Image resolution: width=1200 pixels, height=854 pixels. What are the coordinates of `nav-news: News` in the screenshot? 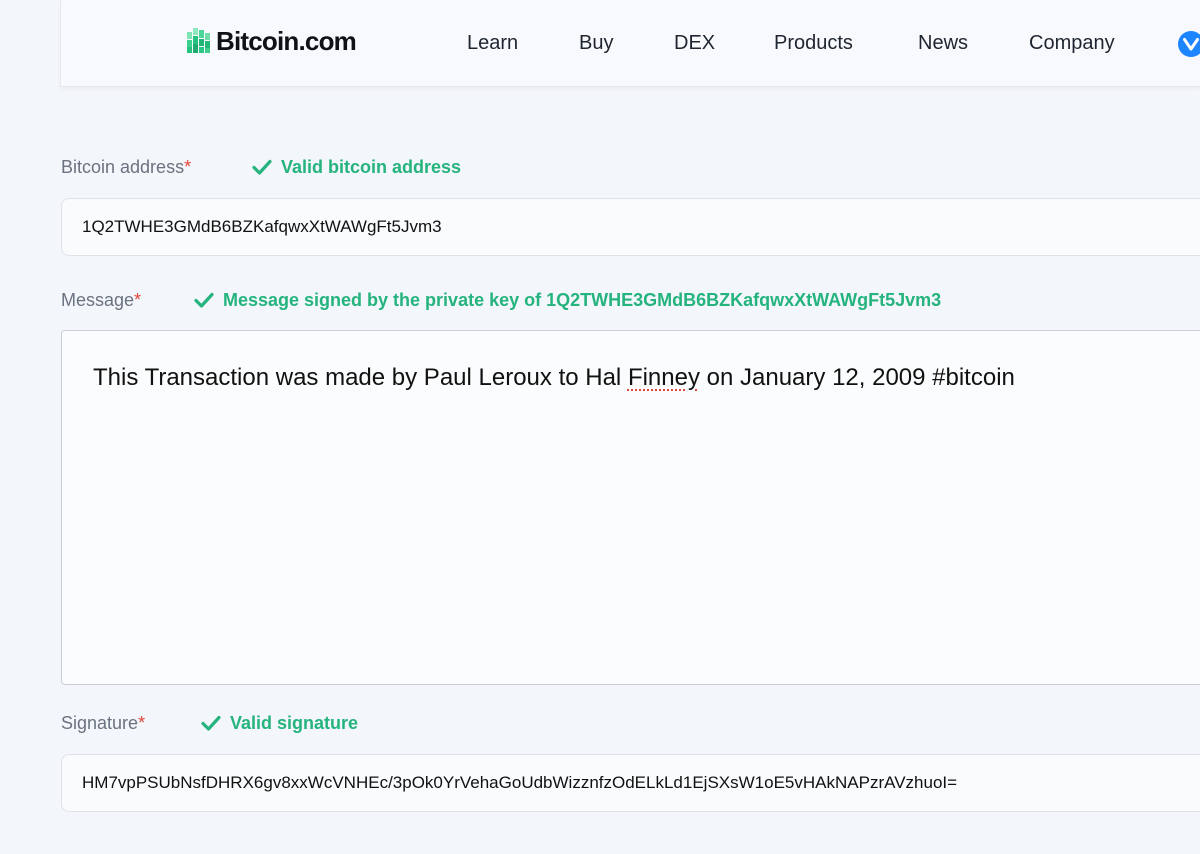 It's located at (943, 43).